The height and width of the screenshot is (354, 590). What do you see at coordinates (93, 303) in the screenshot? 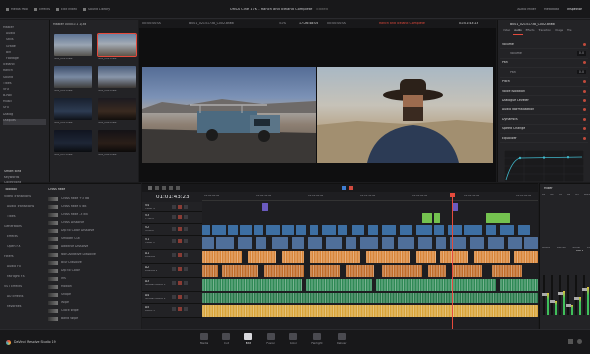
I see `fx-item: Wipe` at bounding box center [93, 303].